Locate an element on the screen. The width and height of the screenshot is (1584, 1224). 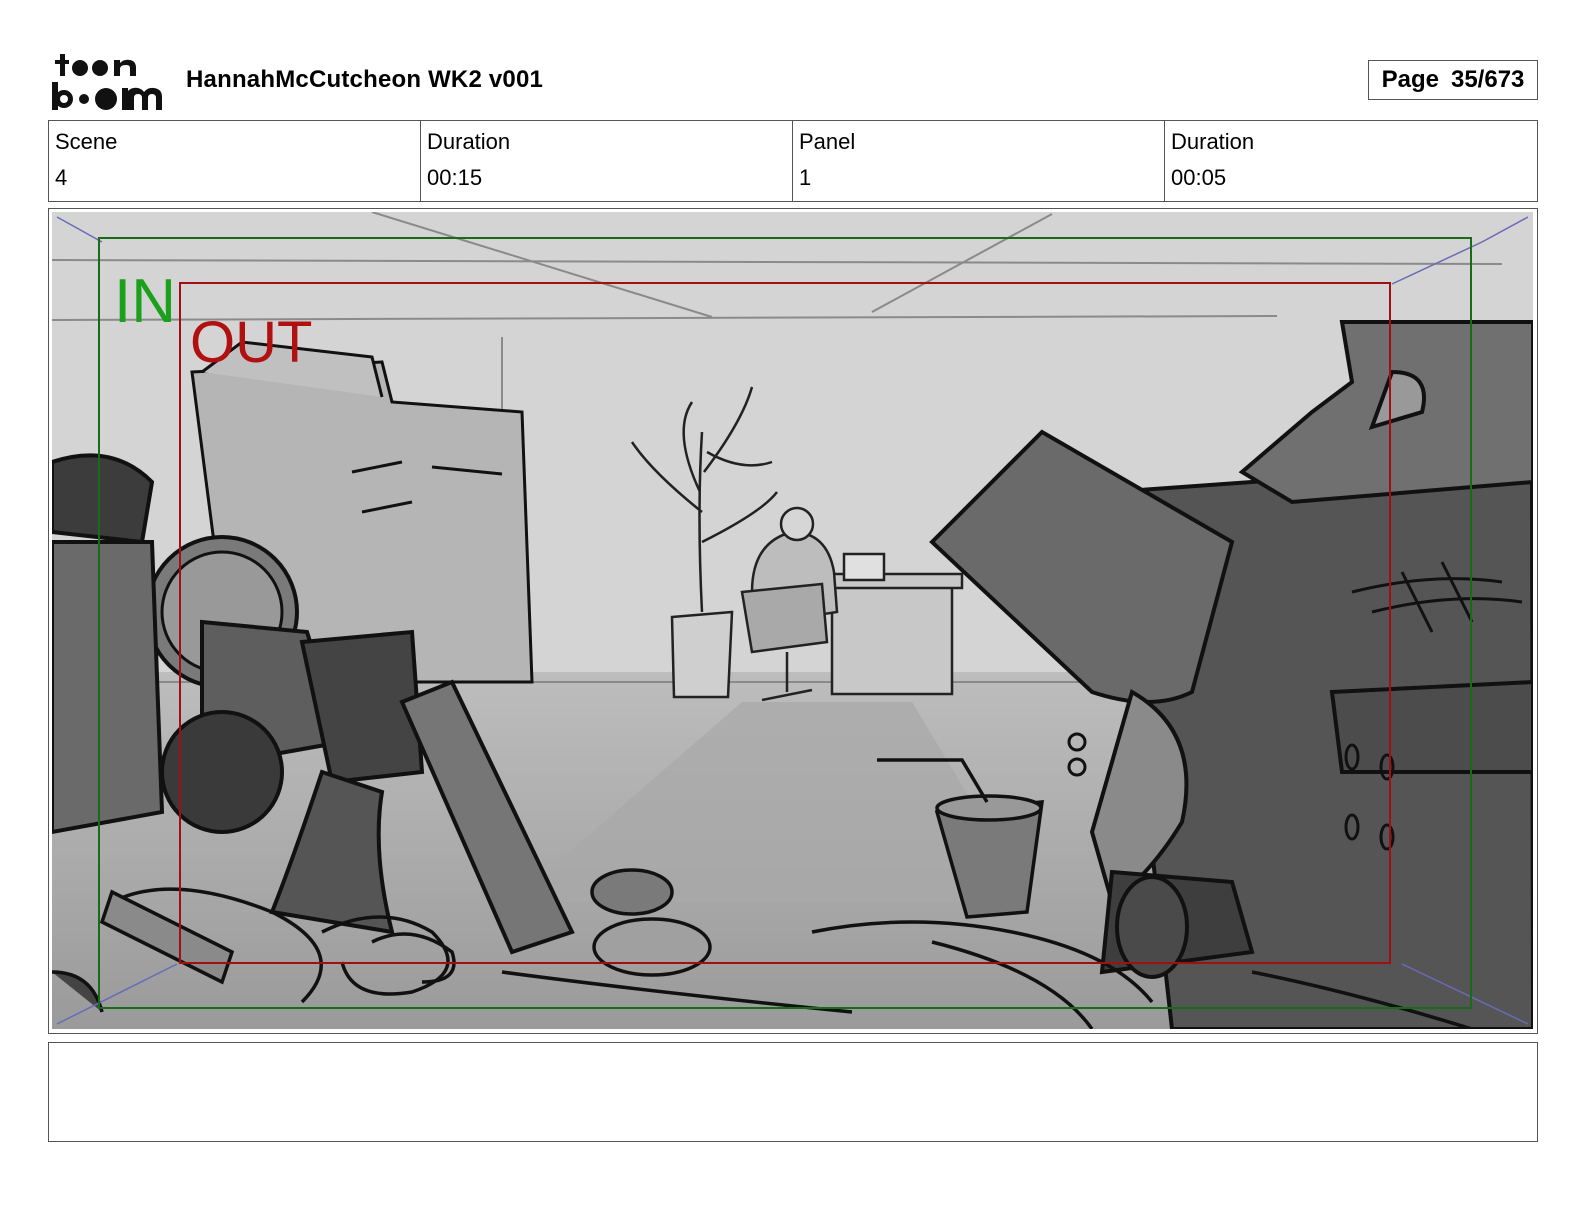
page-indicator: Page 35/673 is located at coordinates (1453, 80).